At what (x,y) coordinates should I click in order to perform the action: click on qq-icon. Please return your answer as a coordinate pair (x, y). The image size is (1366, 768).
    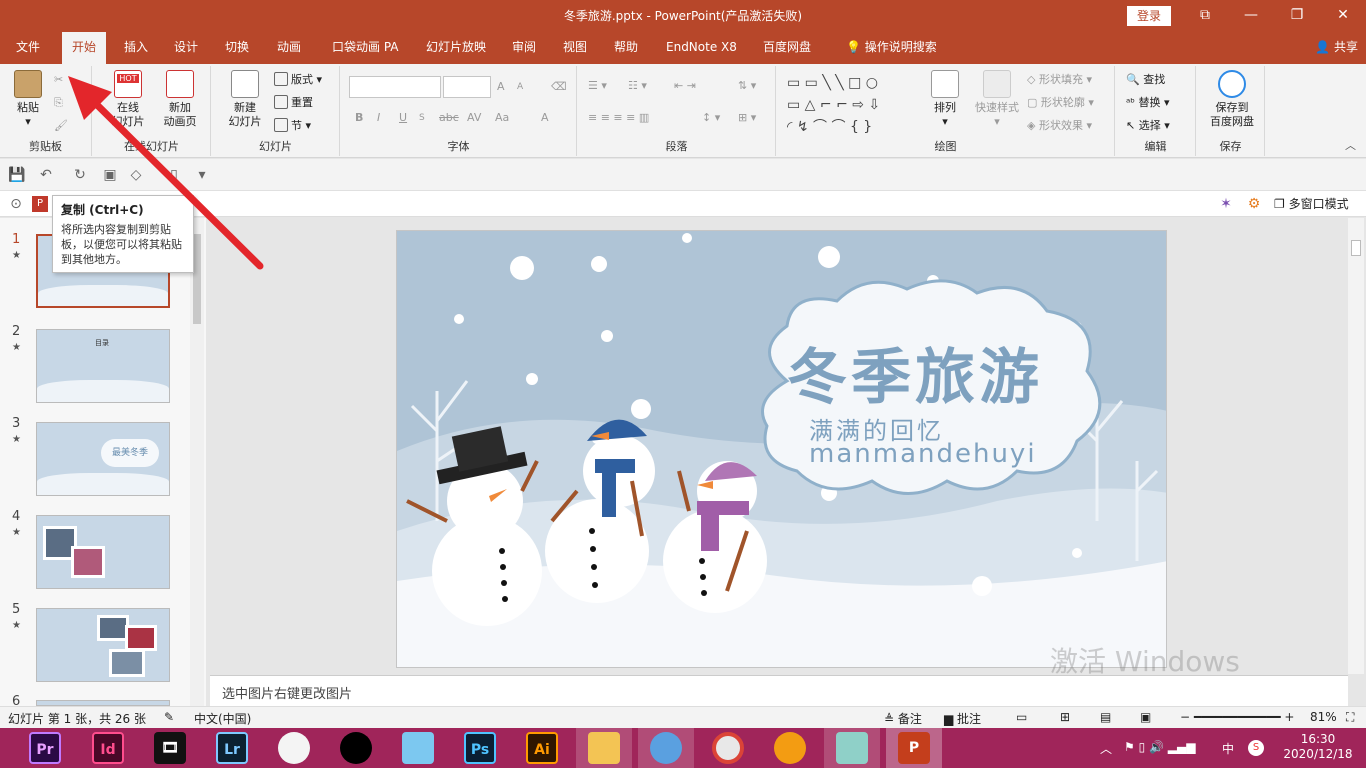
    Looking at the image, I should click on (356, 748).